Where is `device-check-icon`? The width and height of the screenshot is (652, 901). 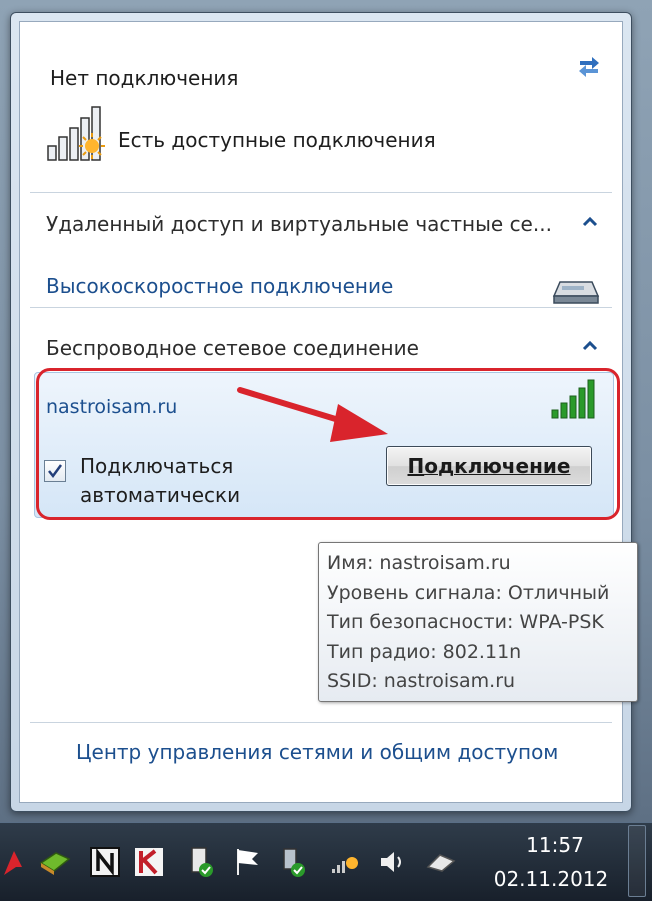
device-check-icon is located at coordinates (201, 862).